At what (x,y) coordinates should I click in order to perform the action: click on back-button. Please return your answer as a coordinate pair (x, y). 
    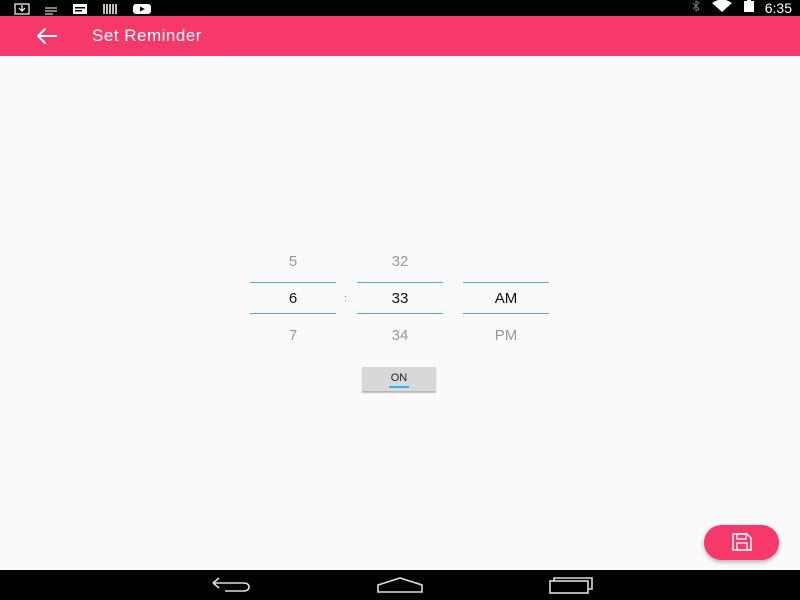
    Looking at the image, I should click on (46, 36).